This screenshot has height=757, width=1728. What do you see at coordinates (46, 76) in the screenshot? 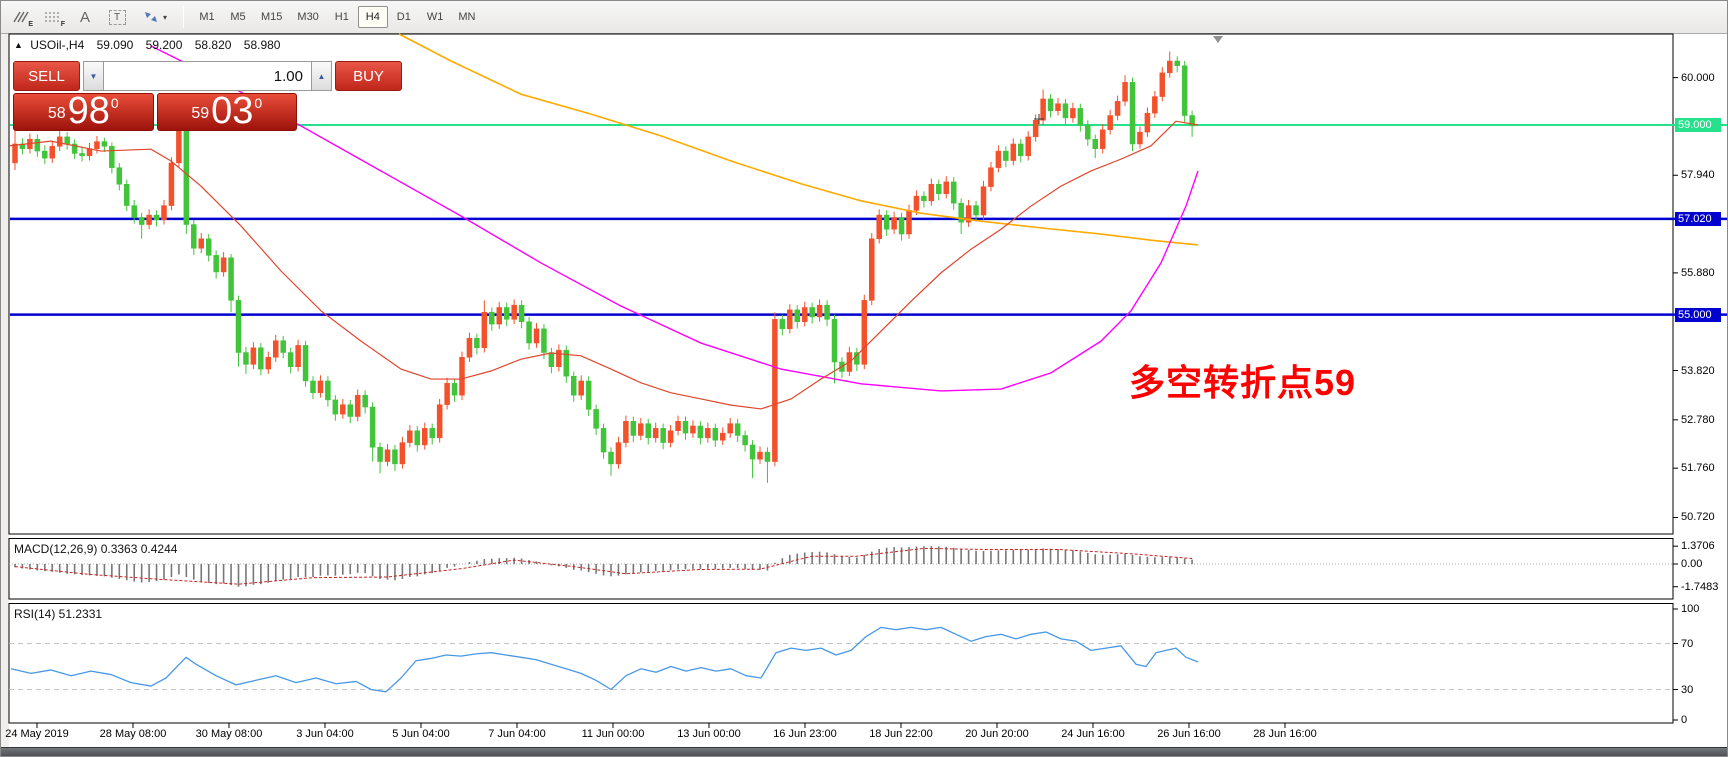
I see `sell-button: SELL` at bounding box center [46, 76].